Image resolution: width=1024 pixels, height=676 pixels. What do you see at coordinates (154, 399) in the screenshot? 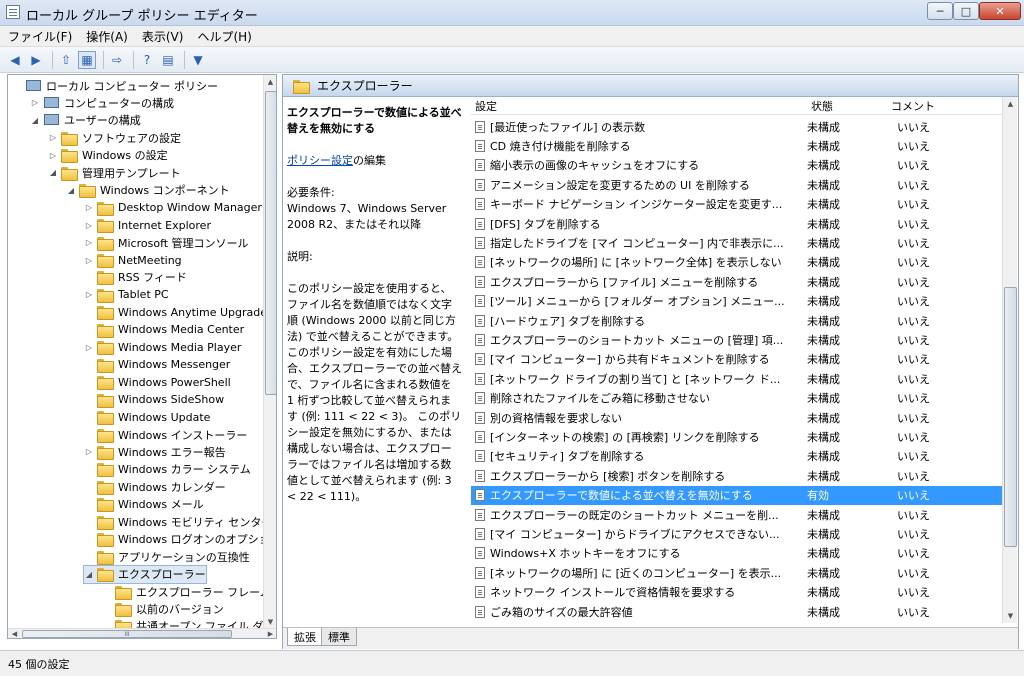
I see `tree-item: Windows SideShow` at bounding box center [154, 399].